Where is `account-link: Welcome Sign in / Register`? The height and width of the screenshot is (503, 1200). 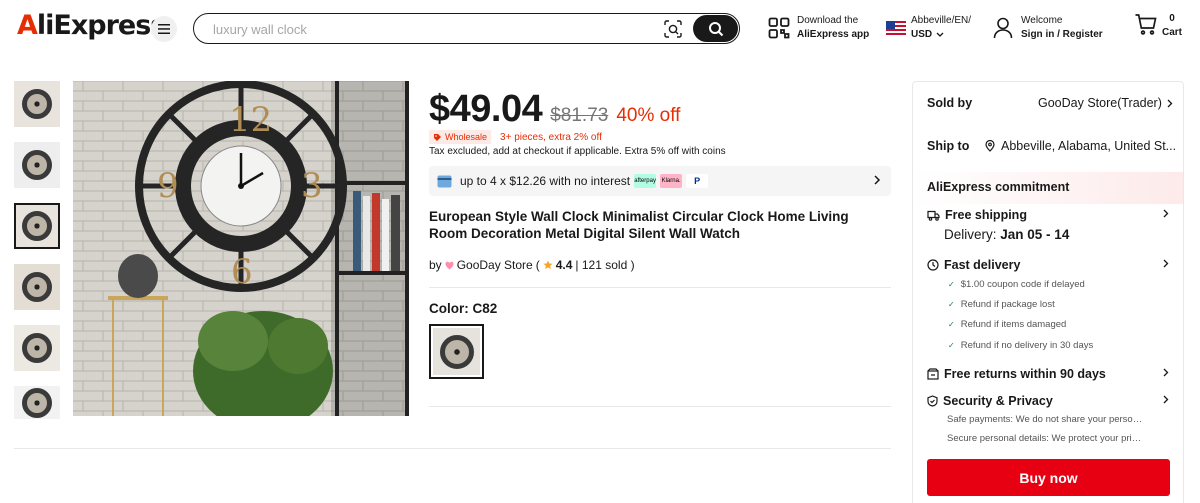
account-link: Welcome Sign in / Register is located at coordinates (1048, 28).